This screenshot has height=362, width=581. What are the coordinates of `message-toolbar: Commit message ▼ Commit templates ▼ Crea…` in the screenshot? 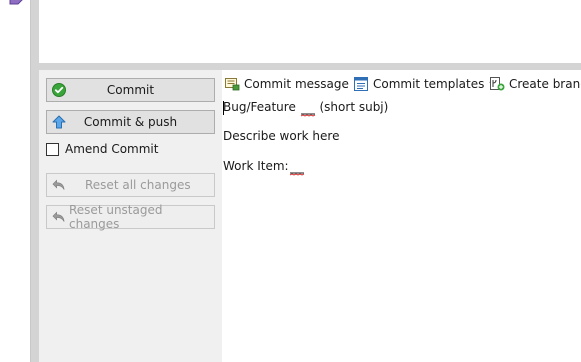 It's located at (401, 84).